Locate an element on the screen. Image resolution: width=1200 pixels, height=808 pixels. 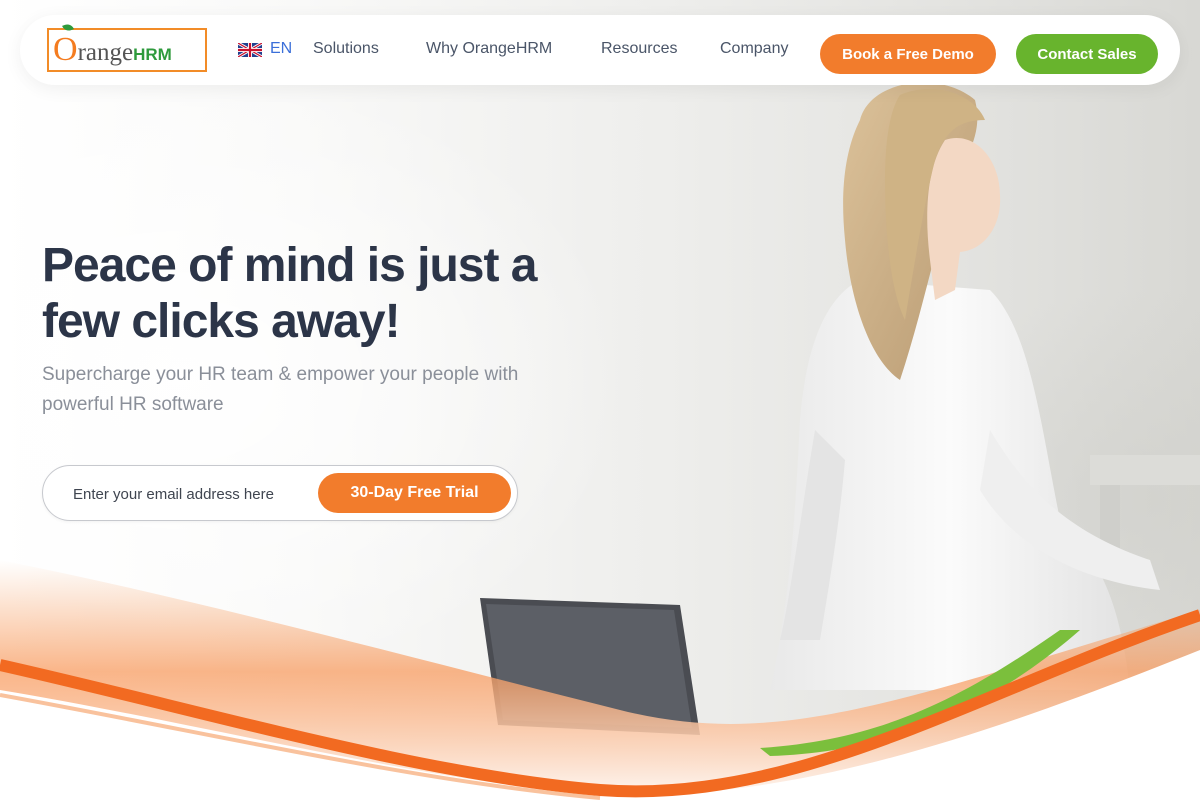
nav-why-orangehrm: Why OrangeHRM is located at coordinates (489, 49).